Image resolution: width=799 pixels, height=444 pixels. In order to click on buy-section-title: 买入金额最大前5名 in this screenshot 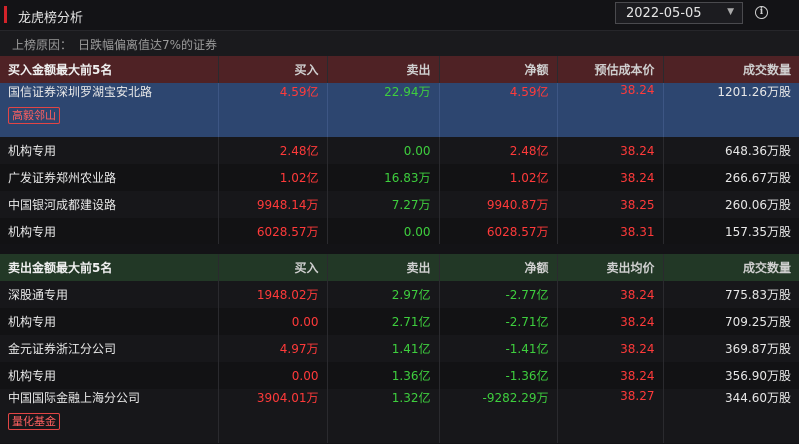, I will do `click(109, 69)`.